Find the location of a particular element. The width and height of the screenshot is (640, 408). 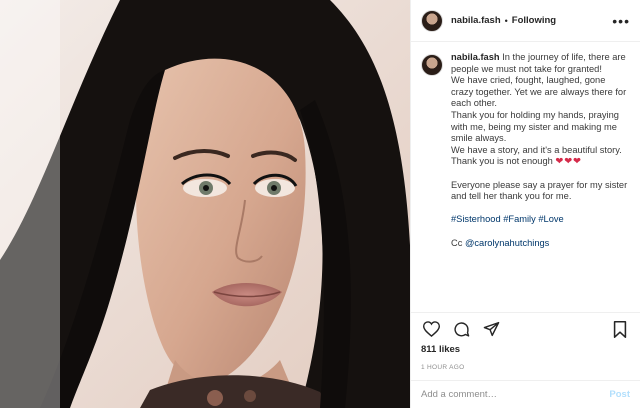

hashtags: #Sisterhood #Family #Love is located at coordinates (540, 220).